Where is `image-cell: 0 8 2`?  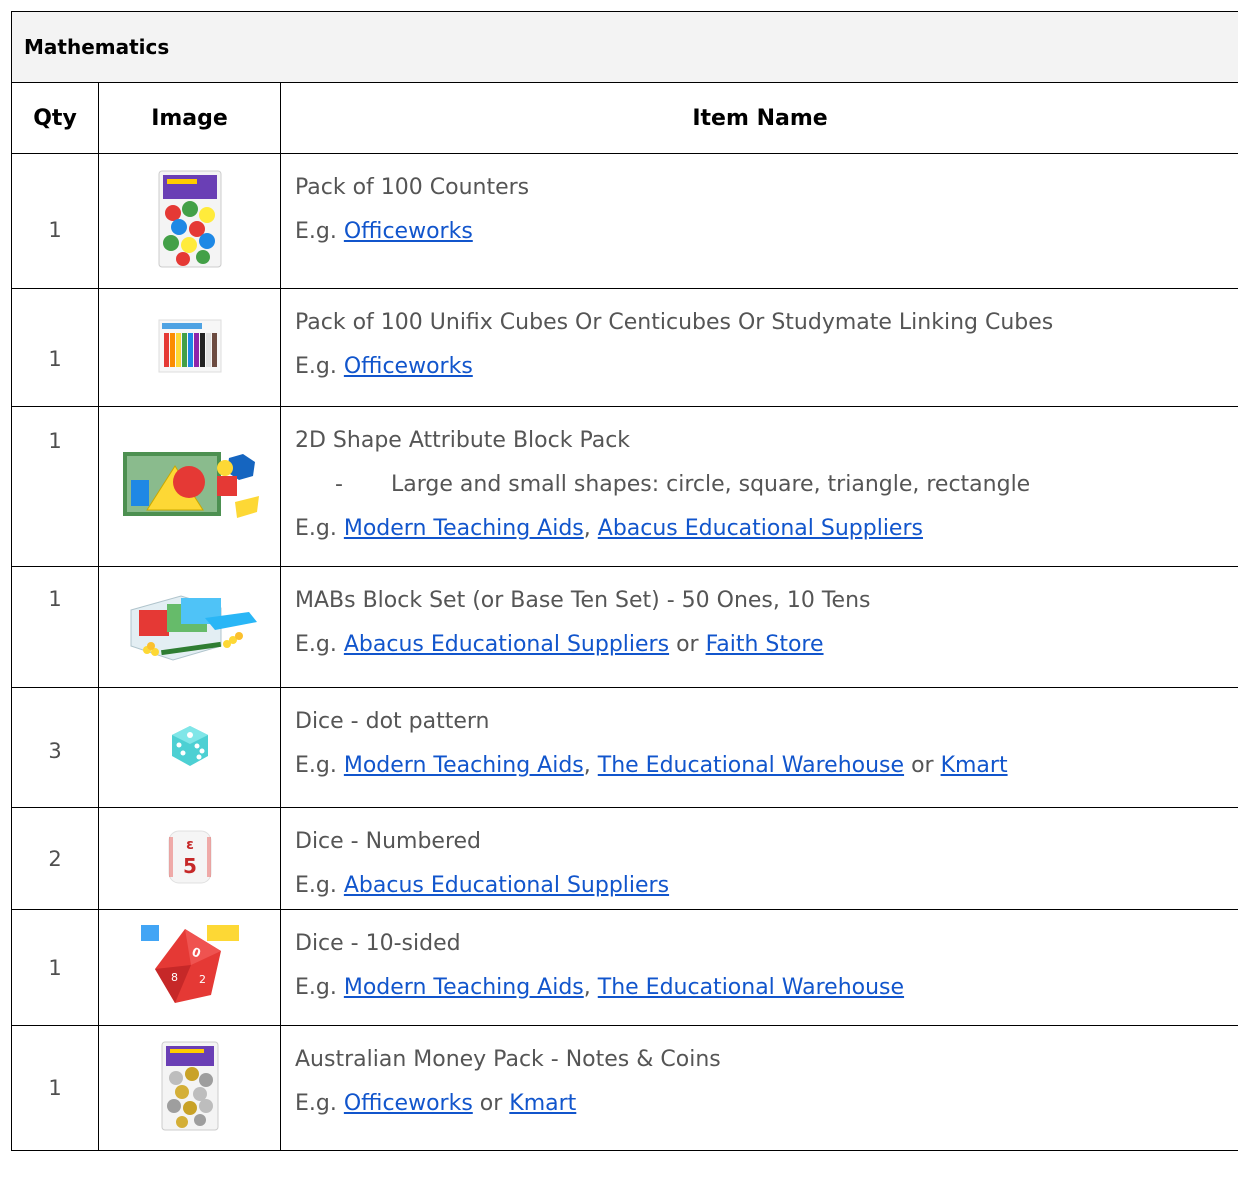 image-cell: 0 8 2 is located at coordinates (189, 967).